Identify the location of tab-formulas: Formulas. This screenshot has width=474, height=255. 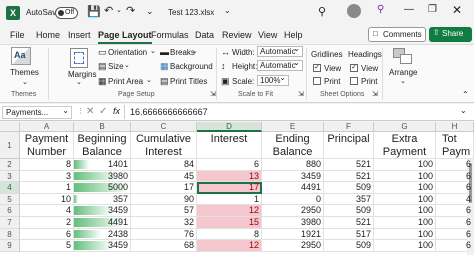
(170, 35).